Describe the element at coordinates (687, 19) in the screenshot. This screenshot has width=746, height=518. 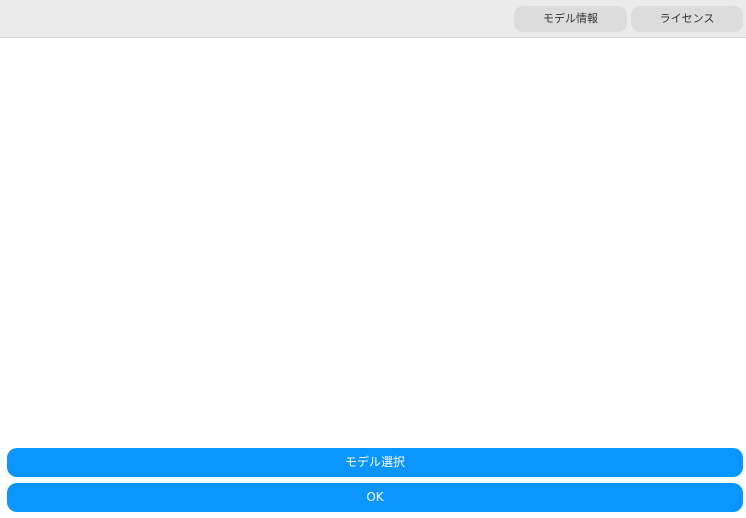
I see `tab-license: ライセンス` at that location.